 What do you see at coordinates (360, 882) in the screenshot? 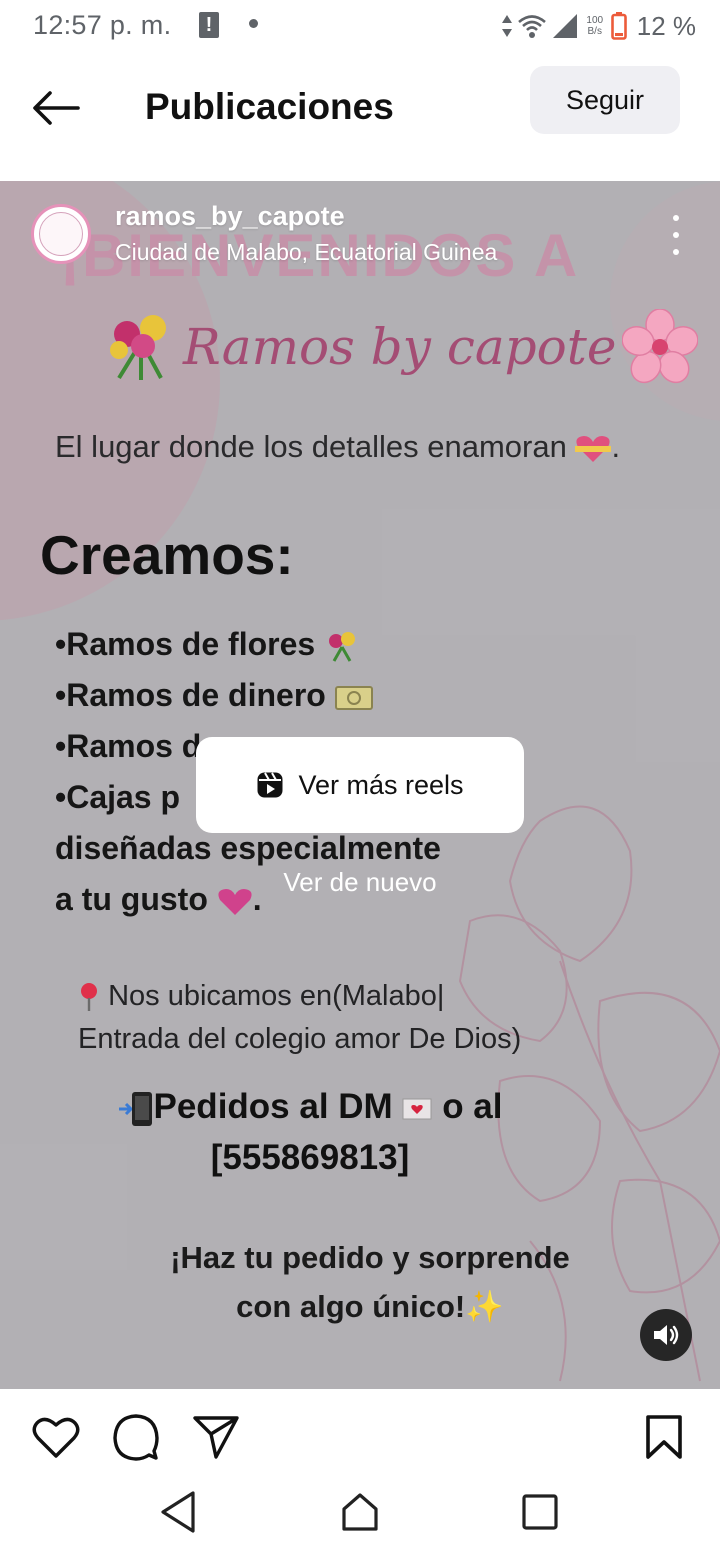
I see `watch-again-button: Ver de nuevo` at bounding box center [360, 882].